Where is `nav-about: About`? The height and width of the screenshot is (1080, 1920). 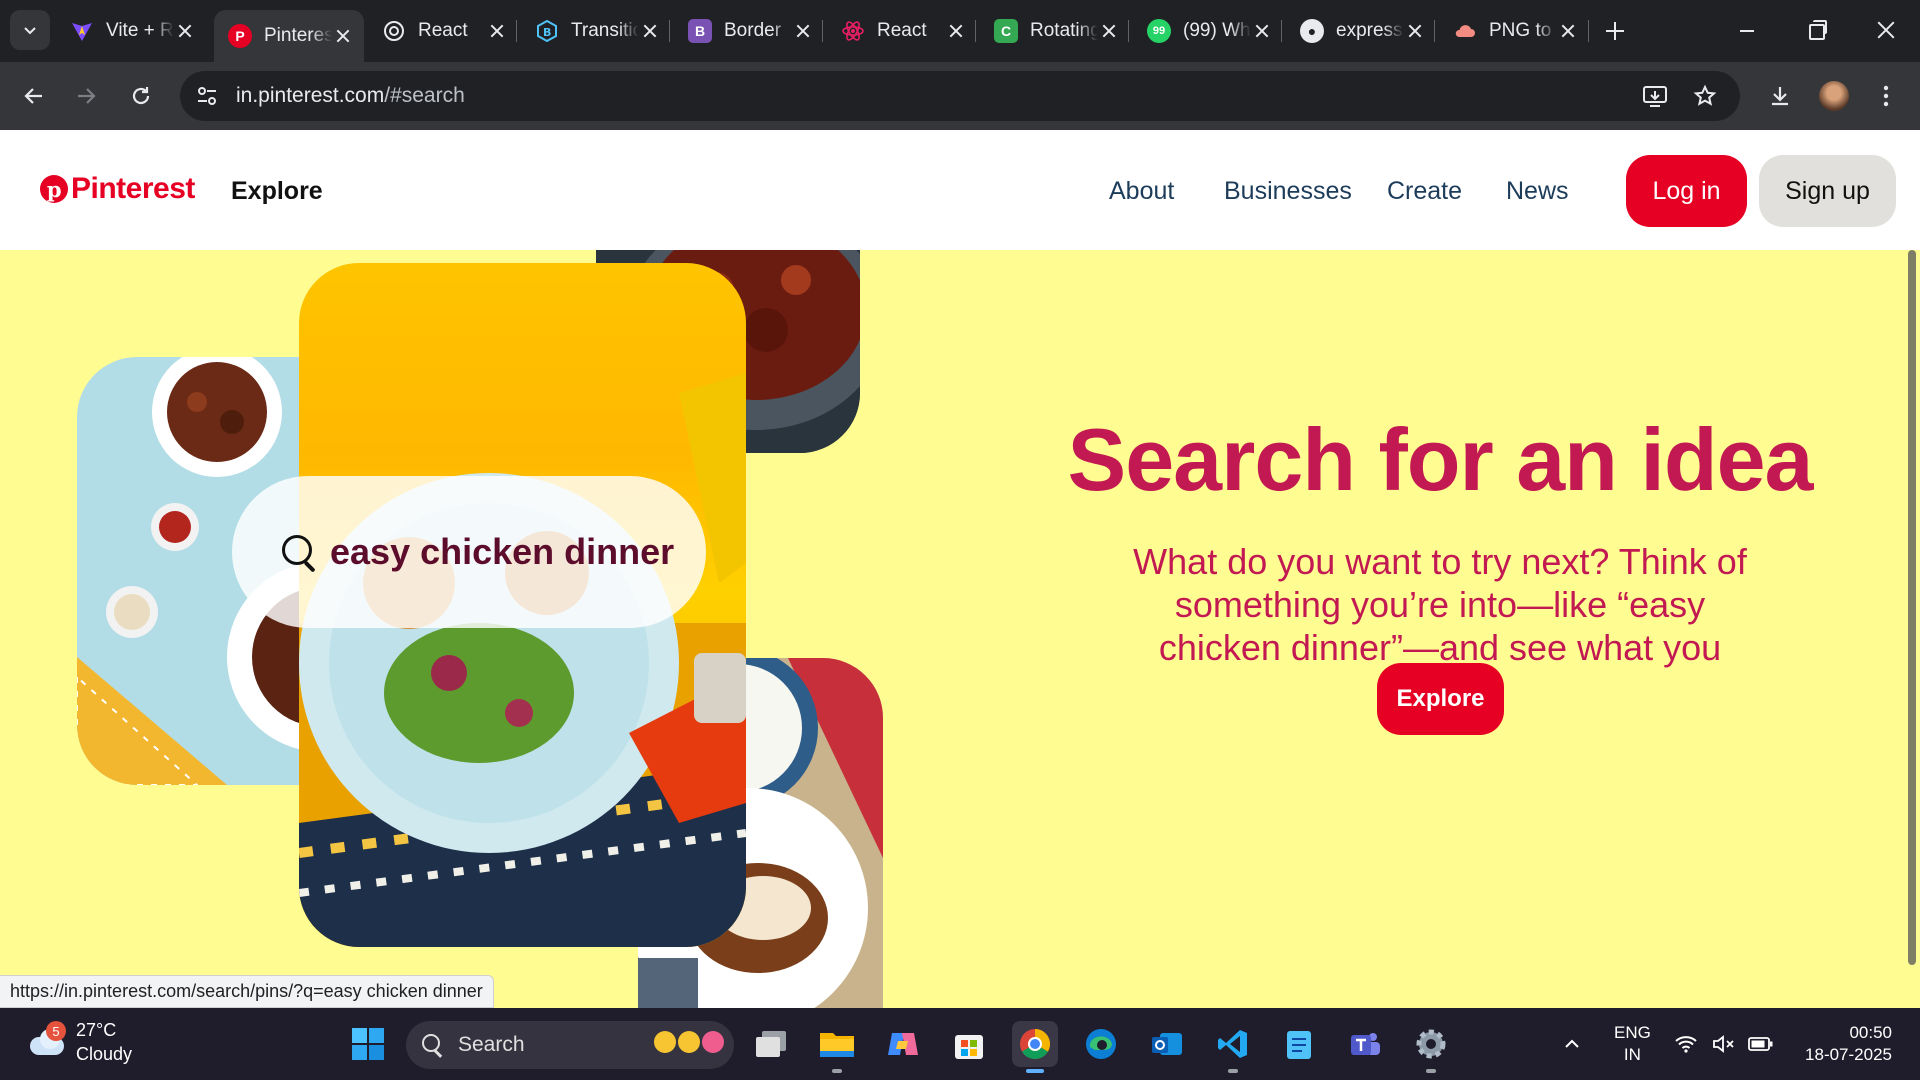
nav-about: About is located at coordinates (1141, 191).